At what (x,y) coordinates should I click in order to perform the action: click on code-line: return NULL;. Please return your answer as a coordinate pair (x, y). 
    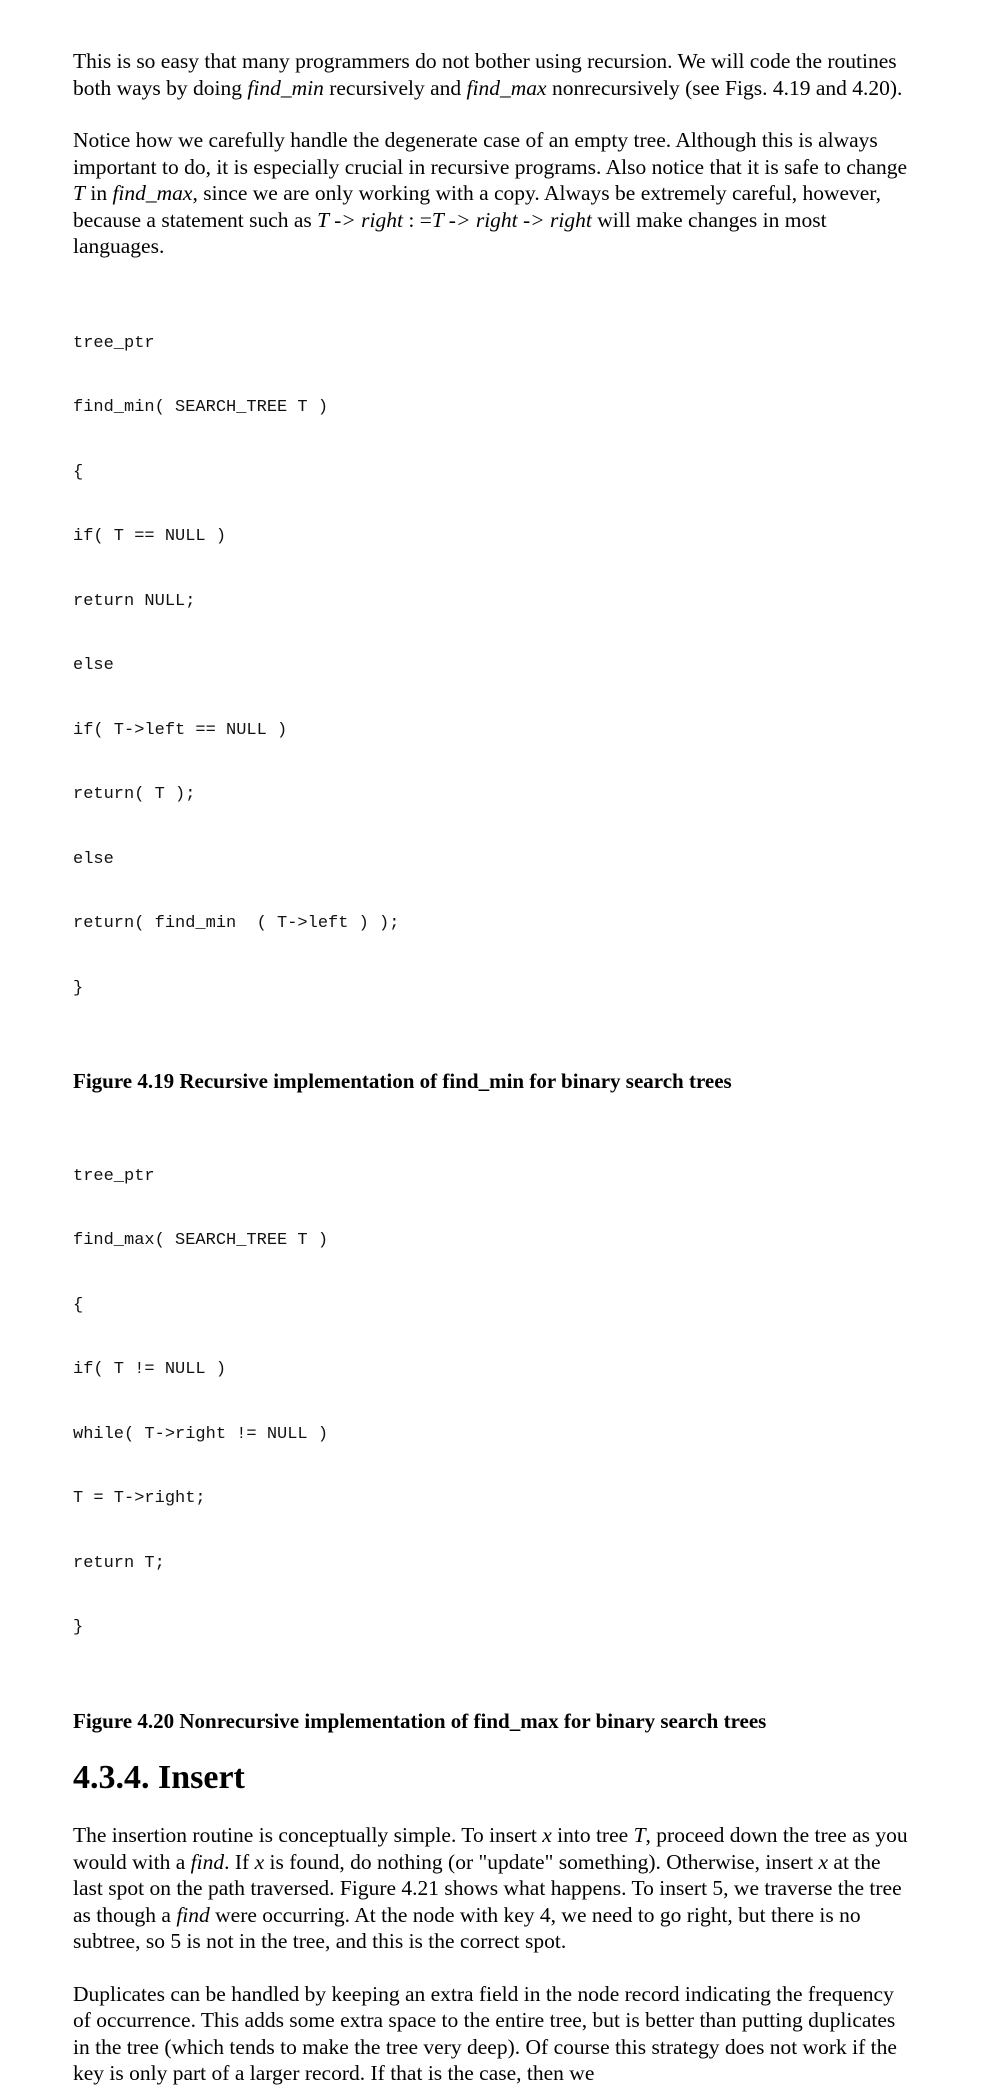
    Looking at the image, I should click on (134, 601).